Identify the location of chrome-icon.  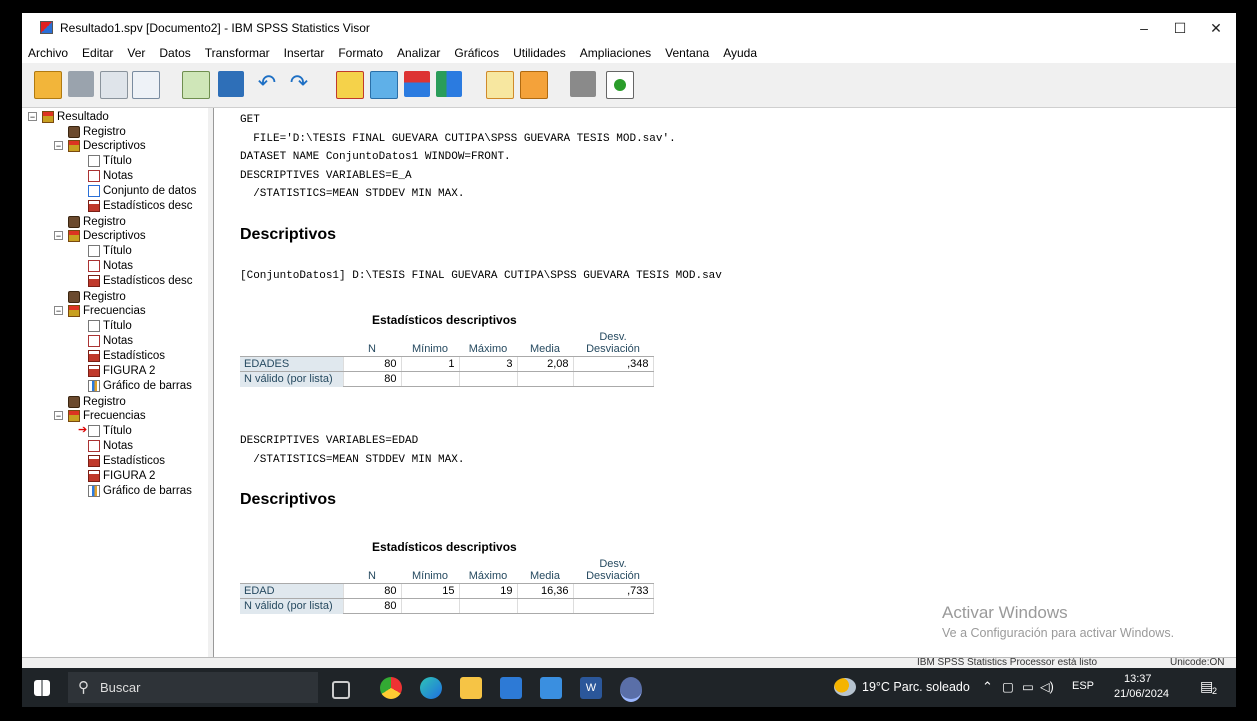
(391, 688).